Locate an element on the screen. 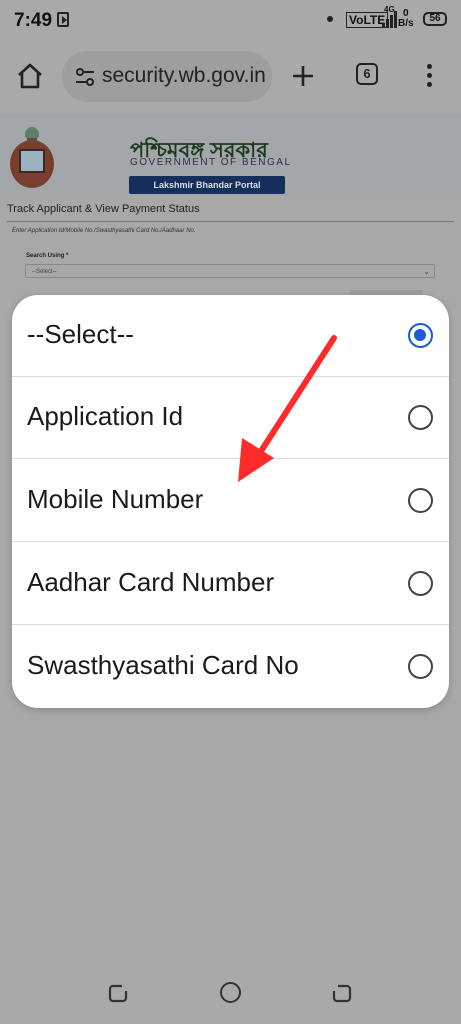 This screenshot has height=1024, width=461. chevron-down-icon: ⌄ is located at coordinates (426, 271).